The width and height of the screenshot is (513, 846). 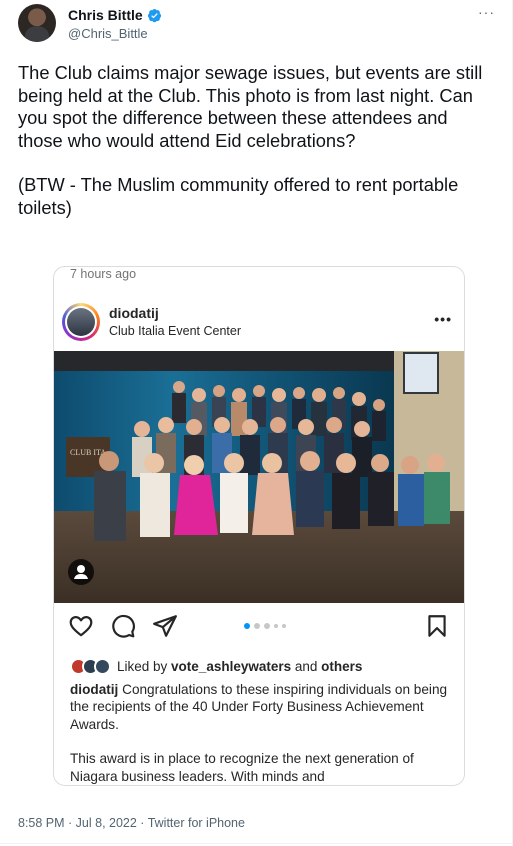 What do you see at coordinates (231, 666) in the screenshot?
I see `liked-by-user: vote_ashleywaters` at bounding box center [231, 666].